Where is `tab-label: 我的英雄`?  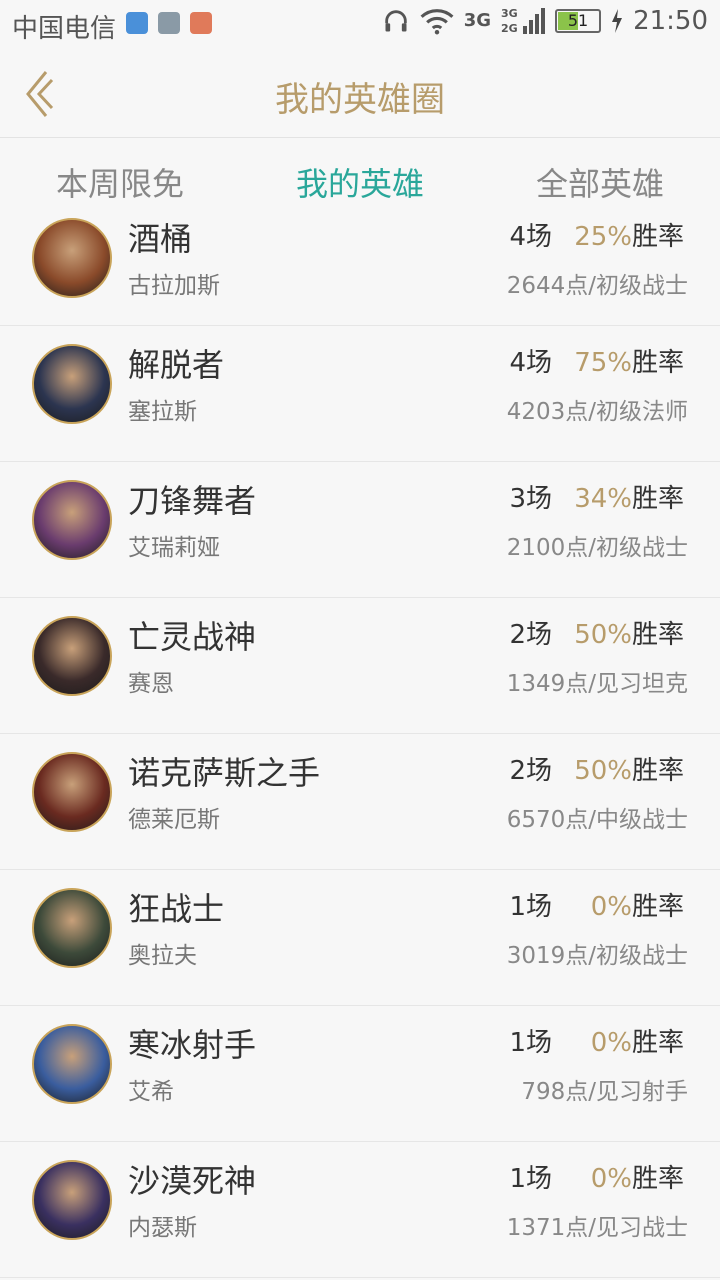 tab-label: 我的英雄 is located at coordinates (359, 184).